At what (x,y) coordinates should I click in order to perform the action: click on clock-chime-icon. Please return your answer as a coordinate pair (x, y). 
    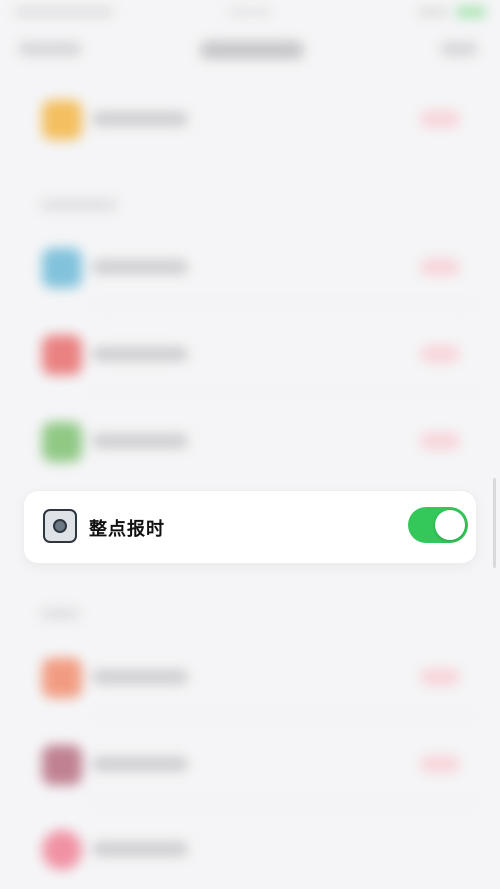
    Looking at the image, I should click on (60, 526).